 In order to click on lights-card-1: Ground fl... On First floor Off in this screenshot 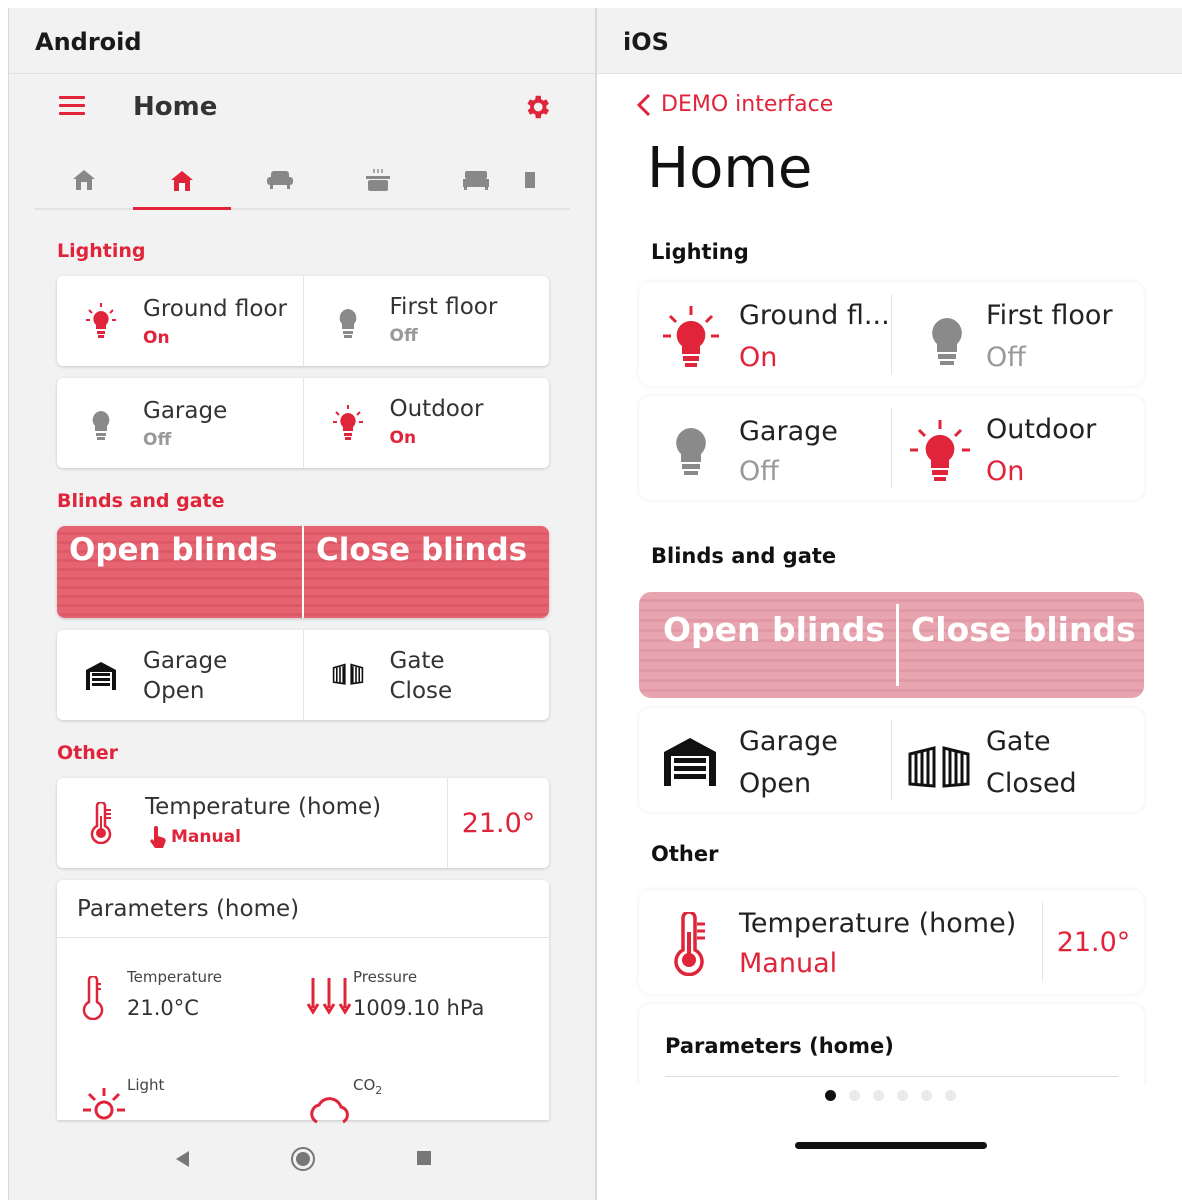, I will do `click(891, 334)`.